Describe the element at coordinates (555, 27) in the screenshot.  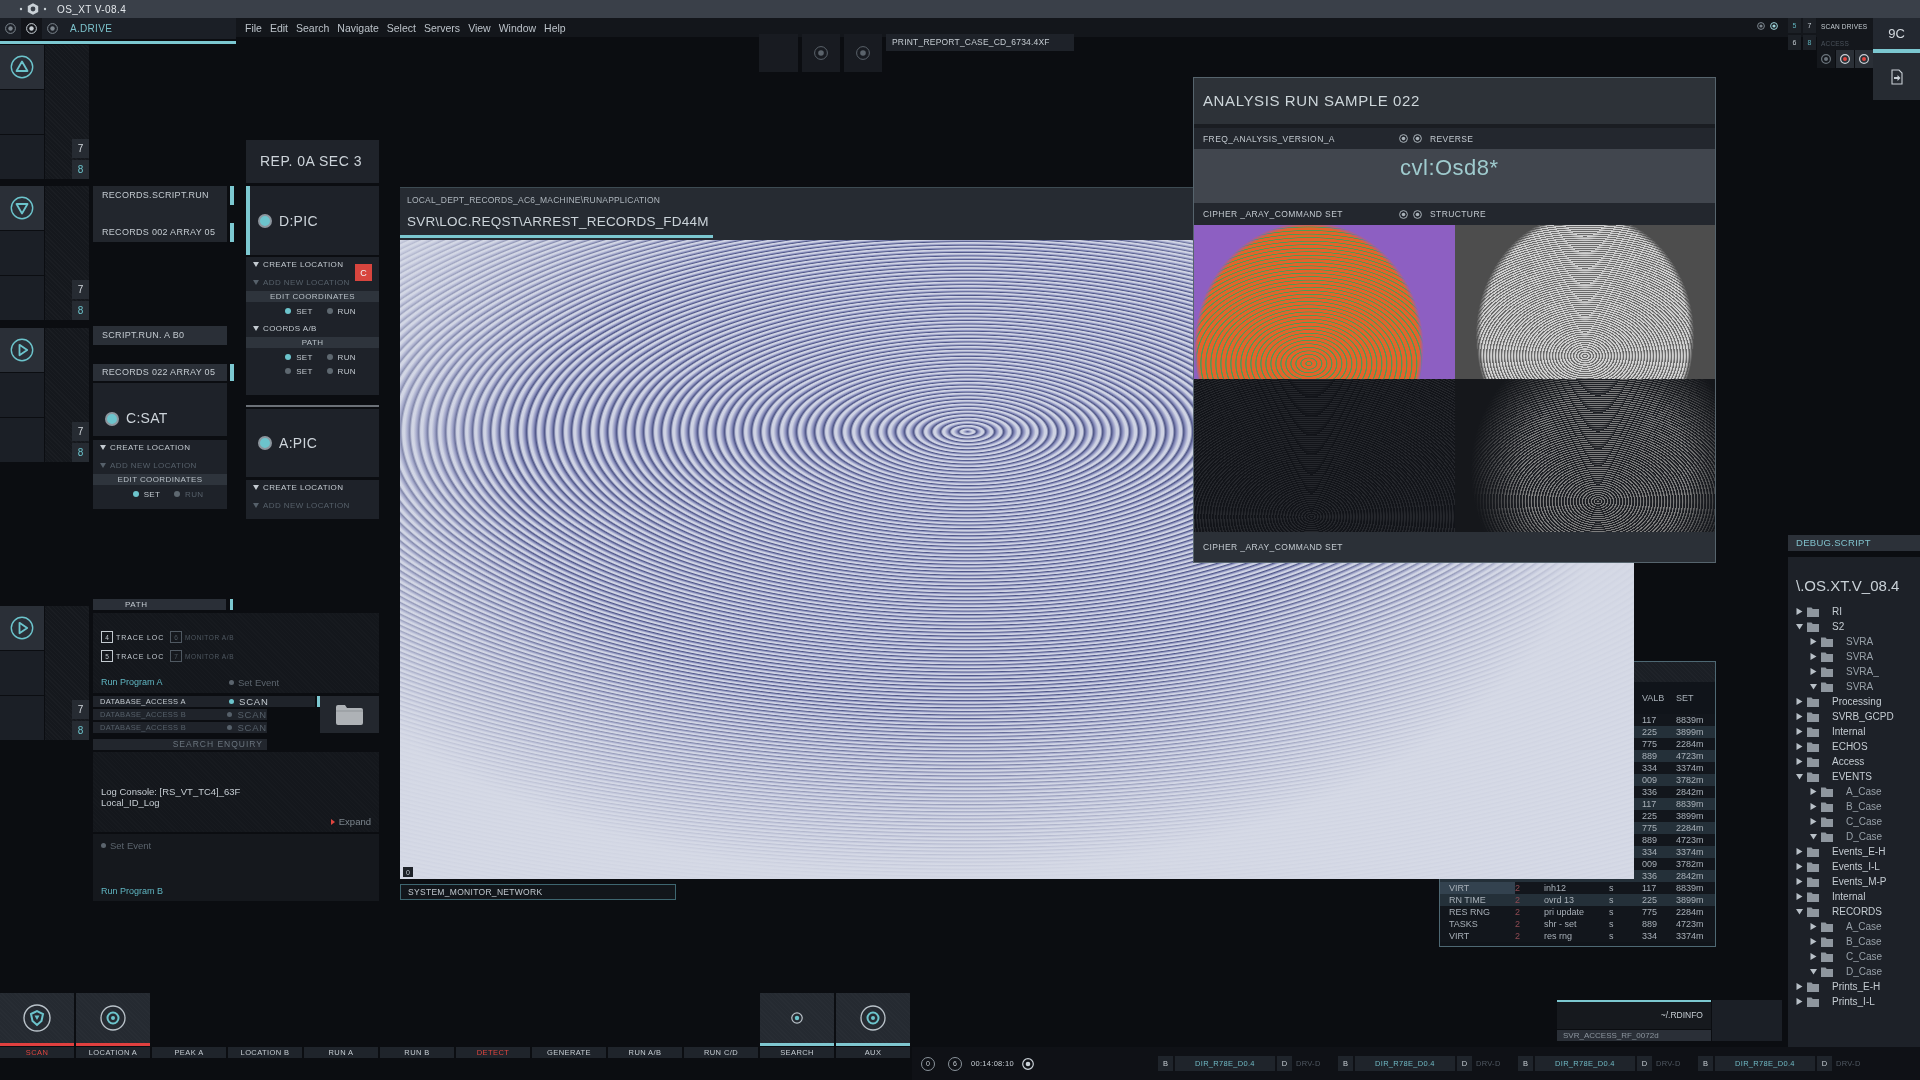
I see `menu-item: Help` at that location.